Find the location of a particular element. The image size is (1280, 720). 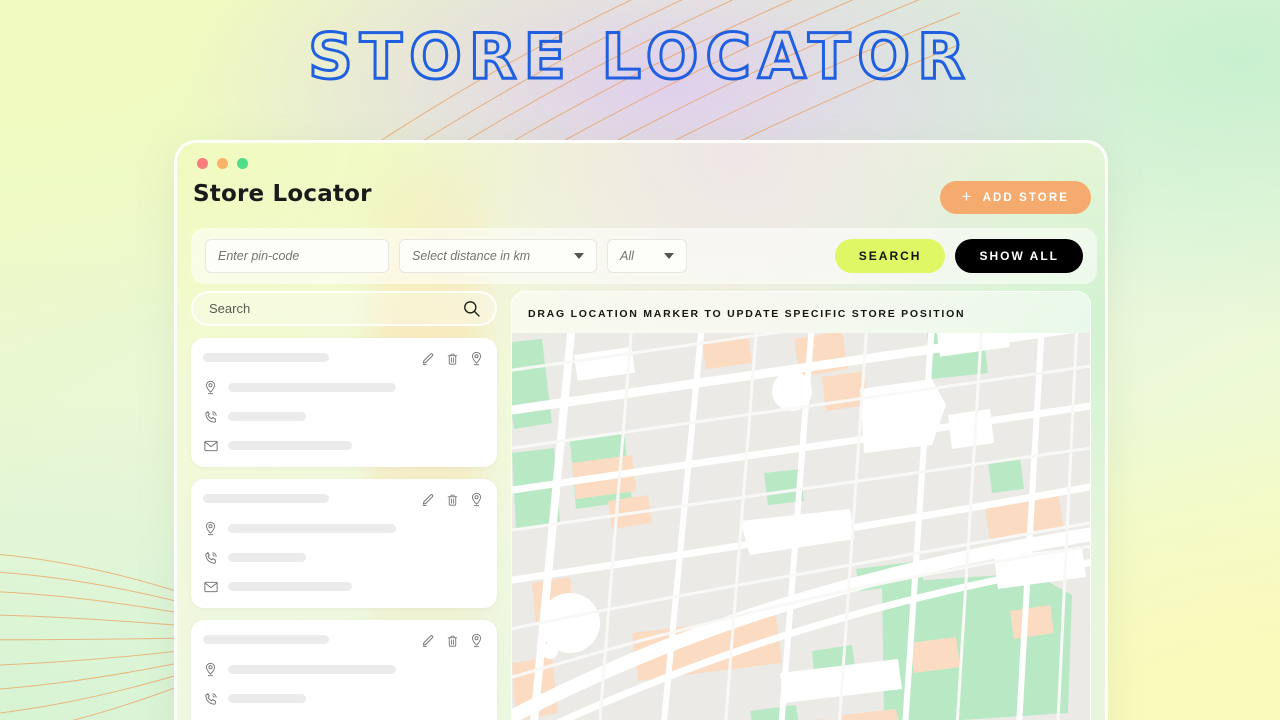

sidebar-search-input: Search is located at coordinates (344, 308).